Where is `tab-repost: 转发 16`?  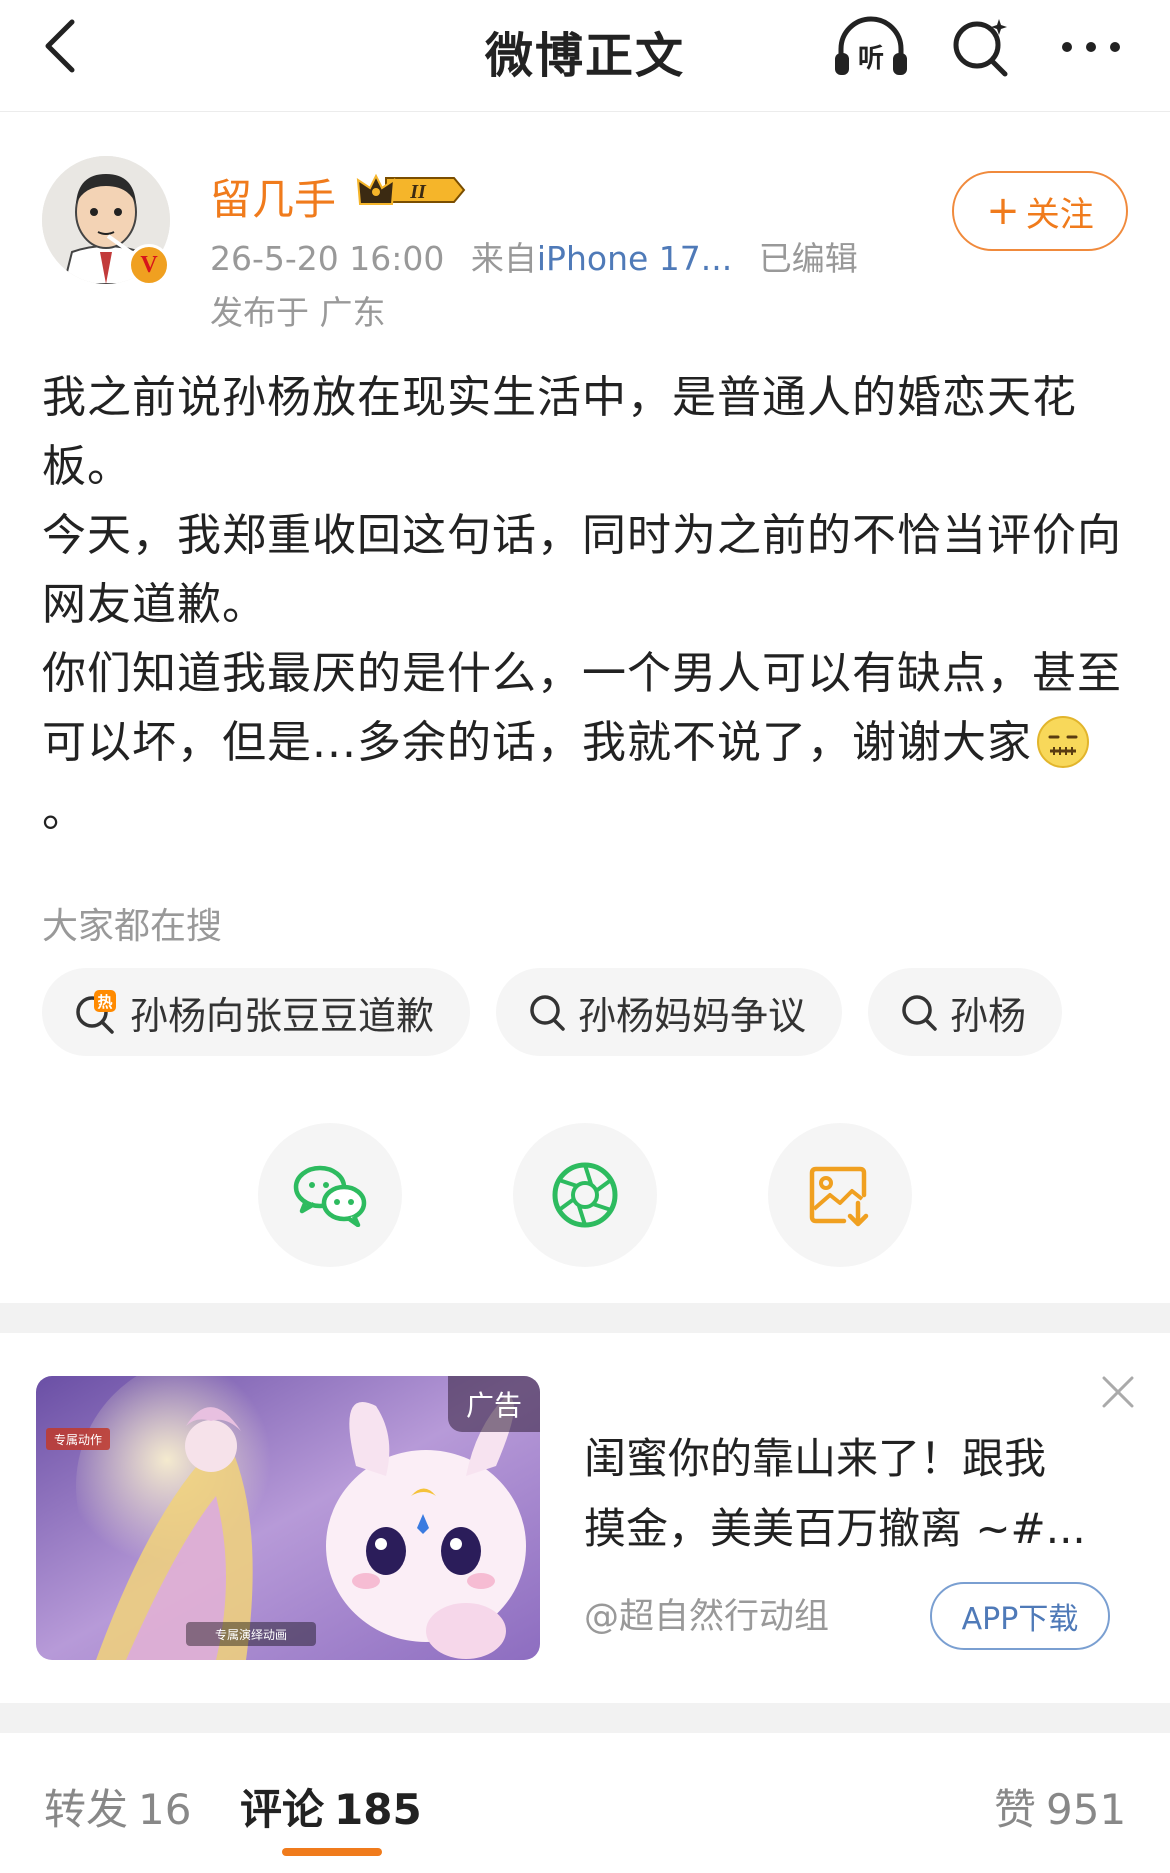 tab-repost: 转发 16 is located at coordinates (117, 1806).